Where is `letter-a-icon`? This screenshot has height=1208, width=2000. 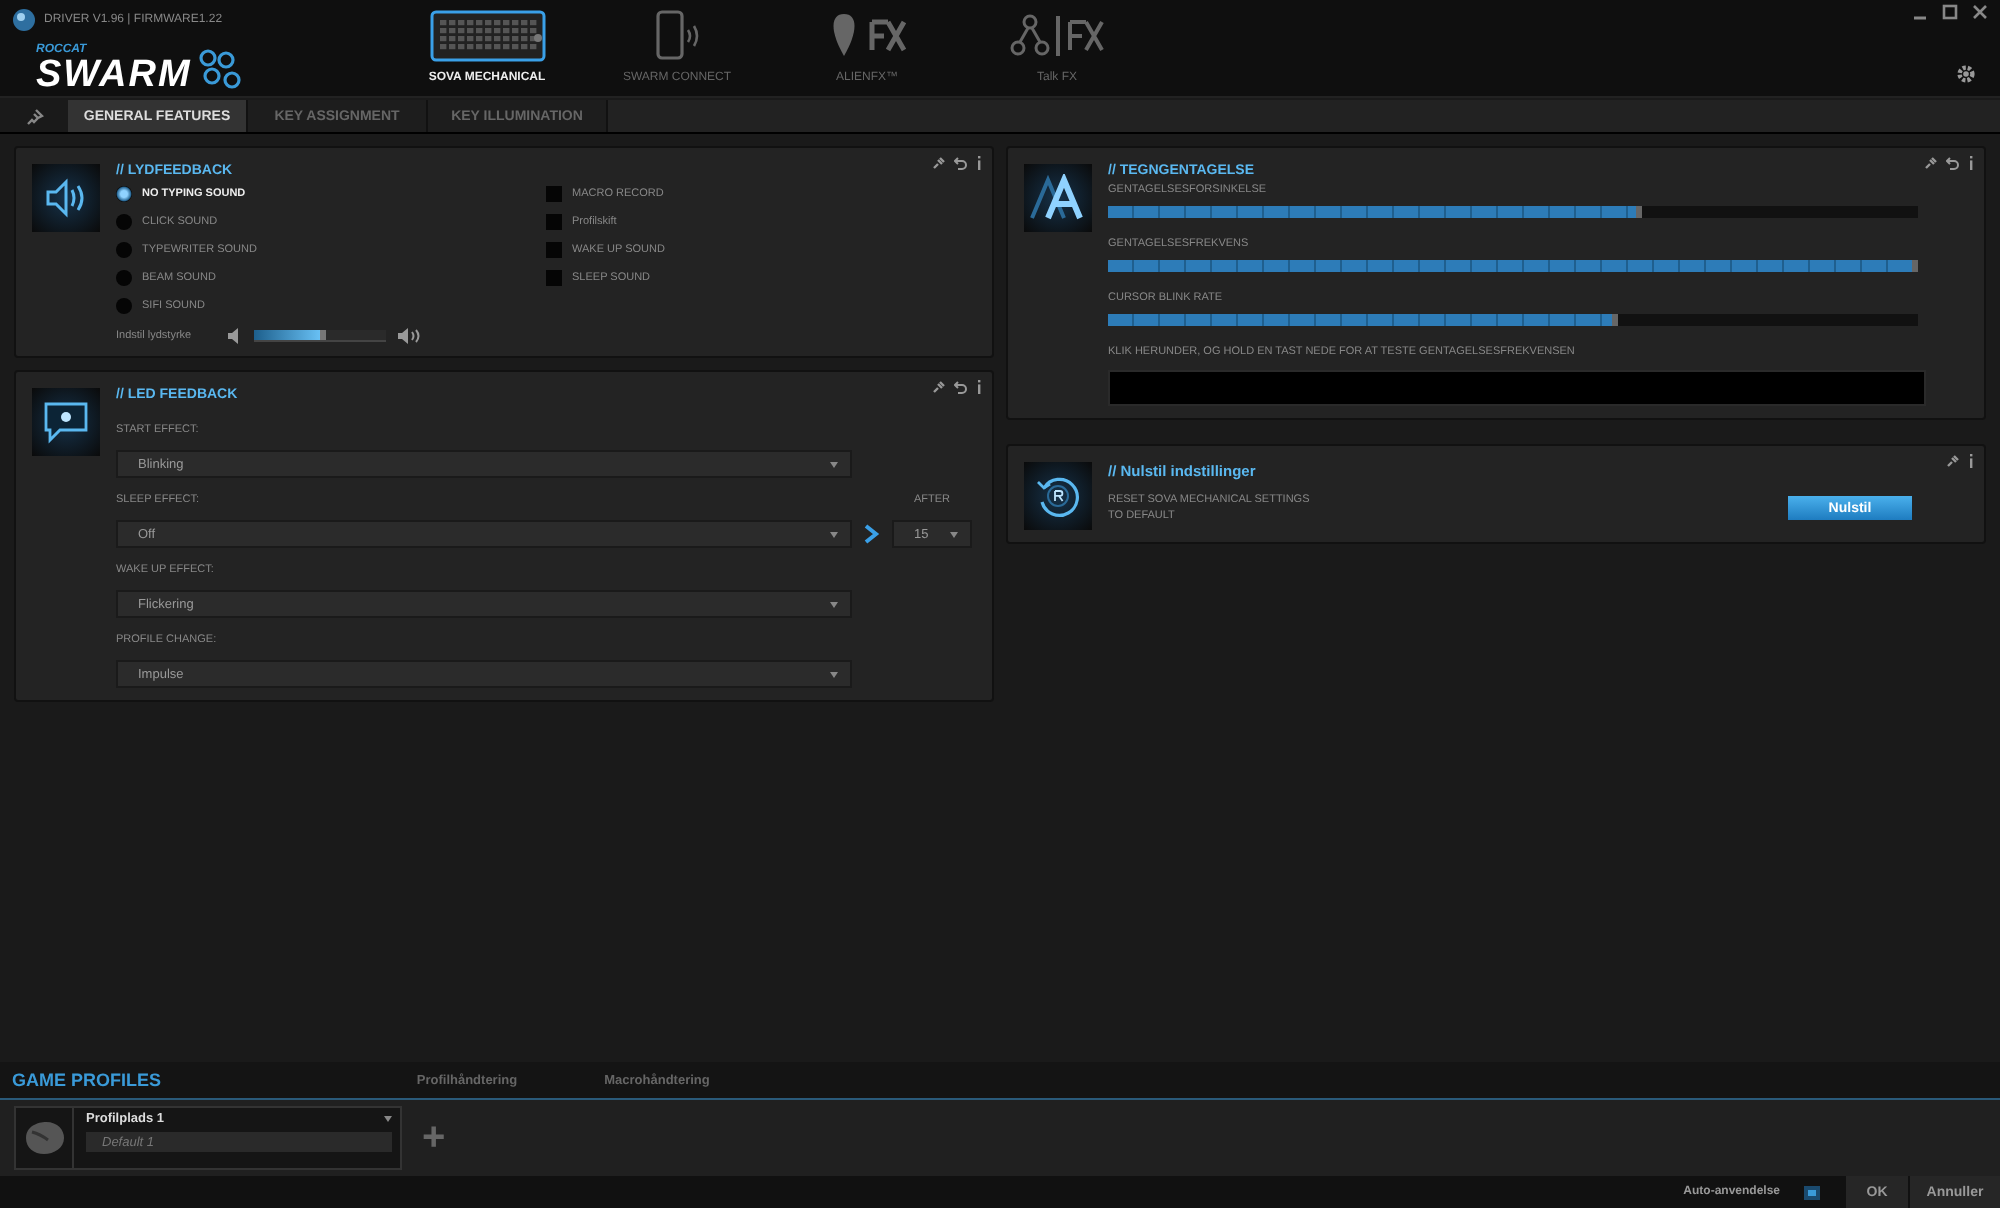 letter-a-icon is located at coordinates (1058, 198).